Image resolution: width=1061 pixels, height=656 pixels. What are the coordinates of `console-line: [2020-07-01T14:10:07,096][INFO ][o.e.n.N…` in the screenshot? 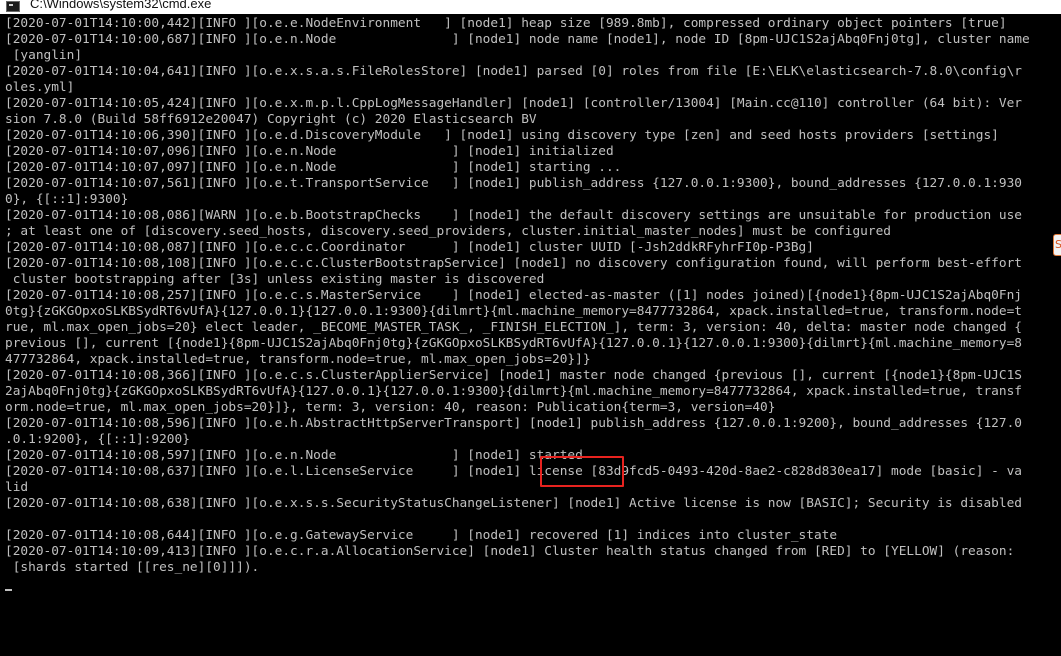 It's located at (309, 151).